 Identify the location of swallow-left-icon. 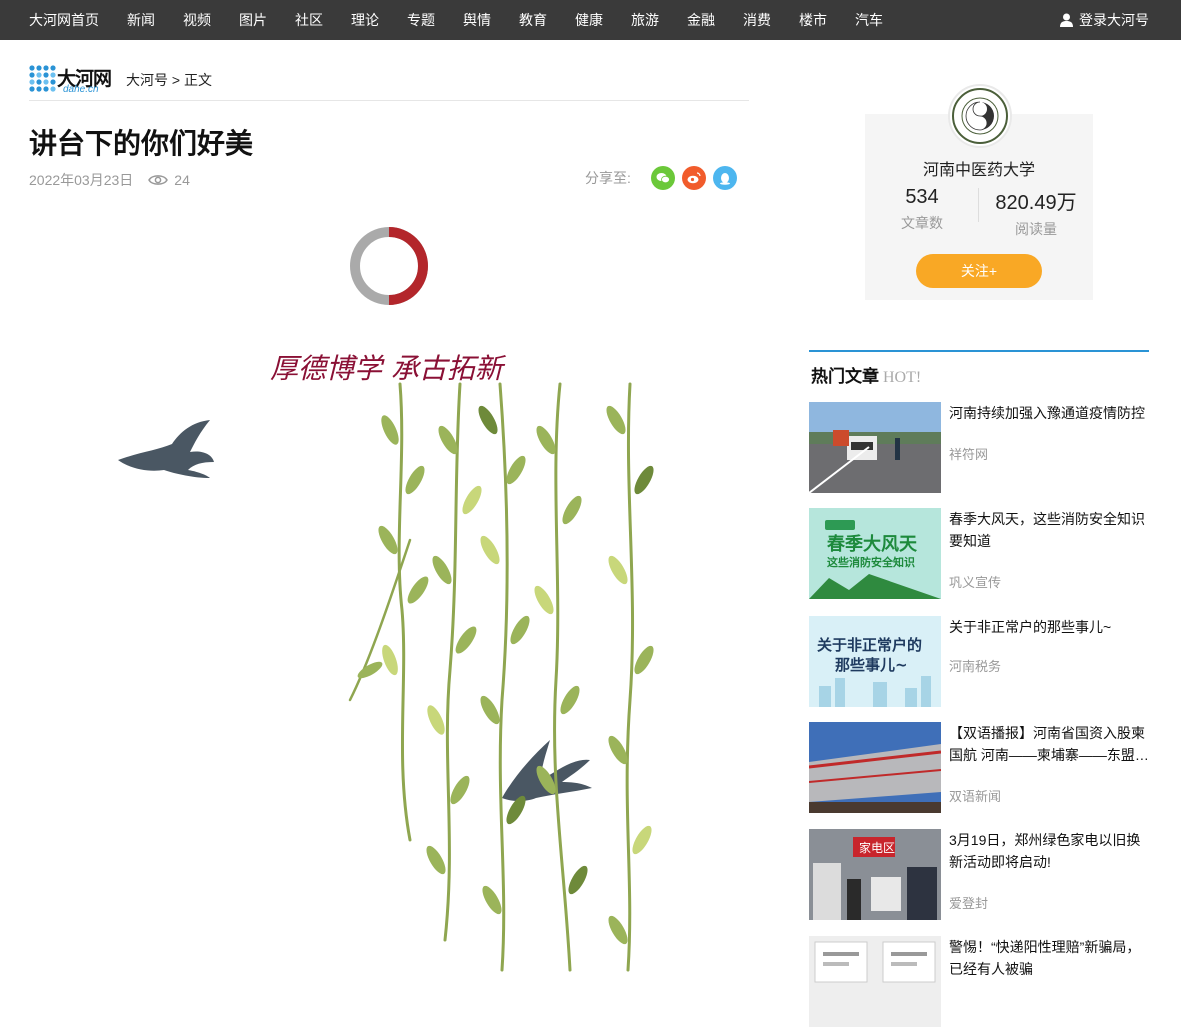
(166, 449).